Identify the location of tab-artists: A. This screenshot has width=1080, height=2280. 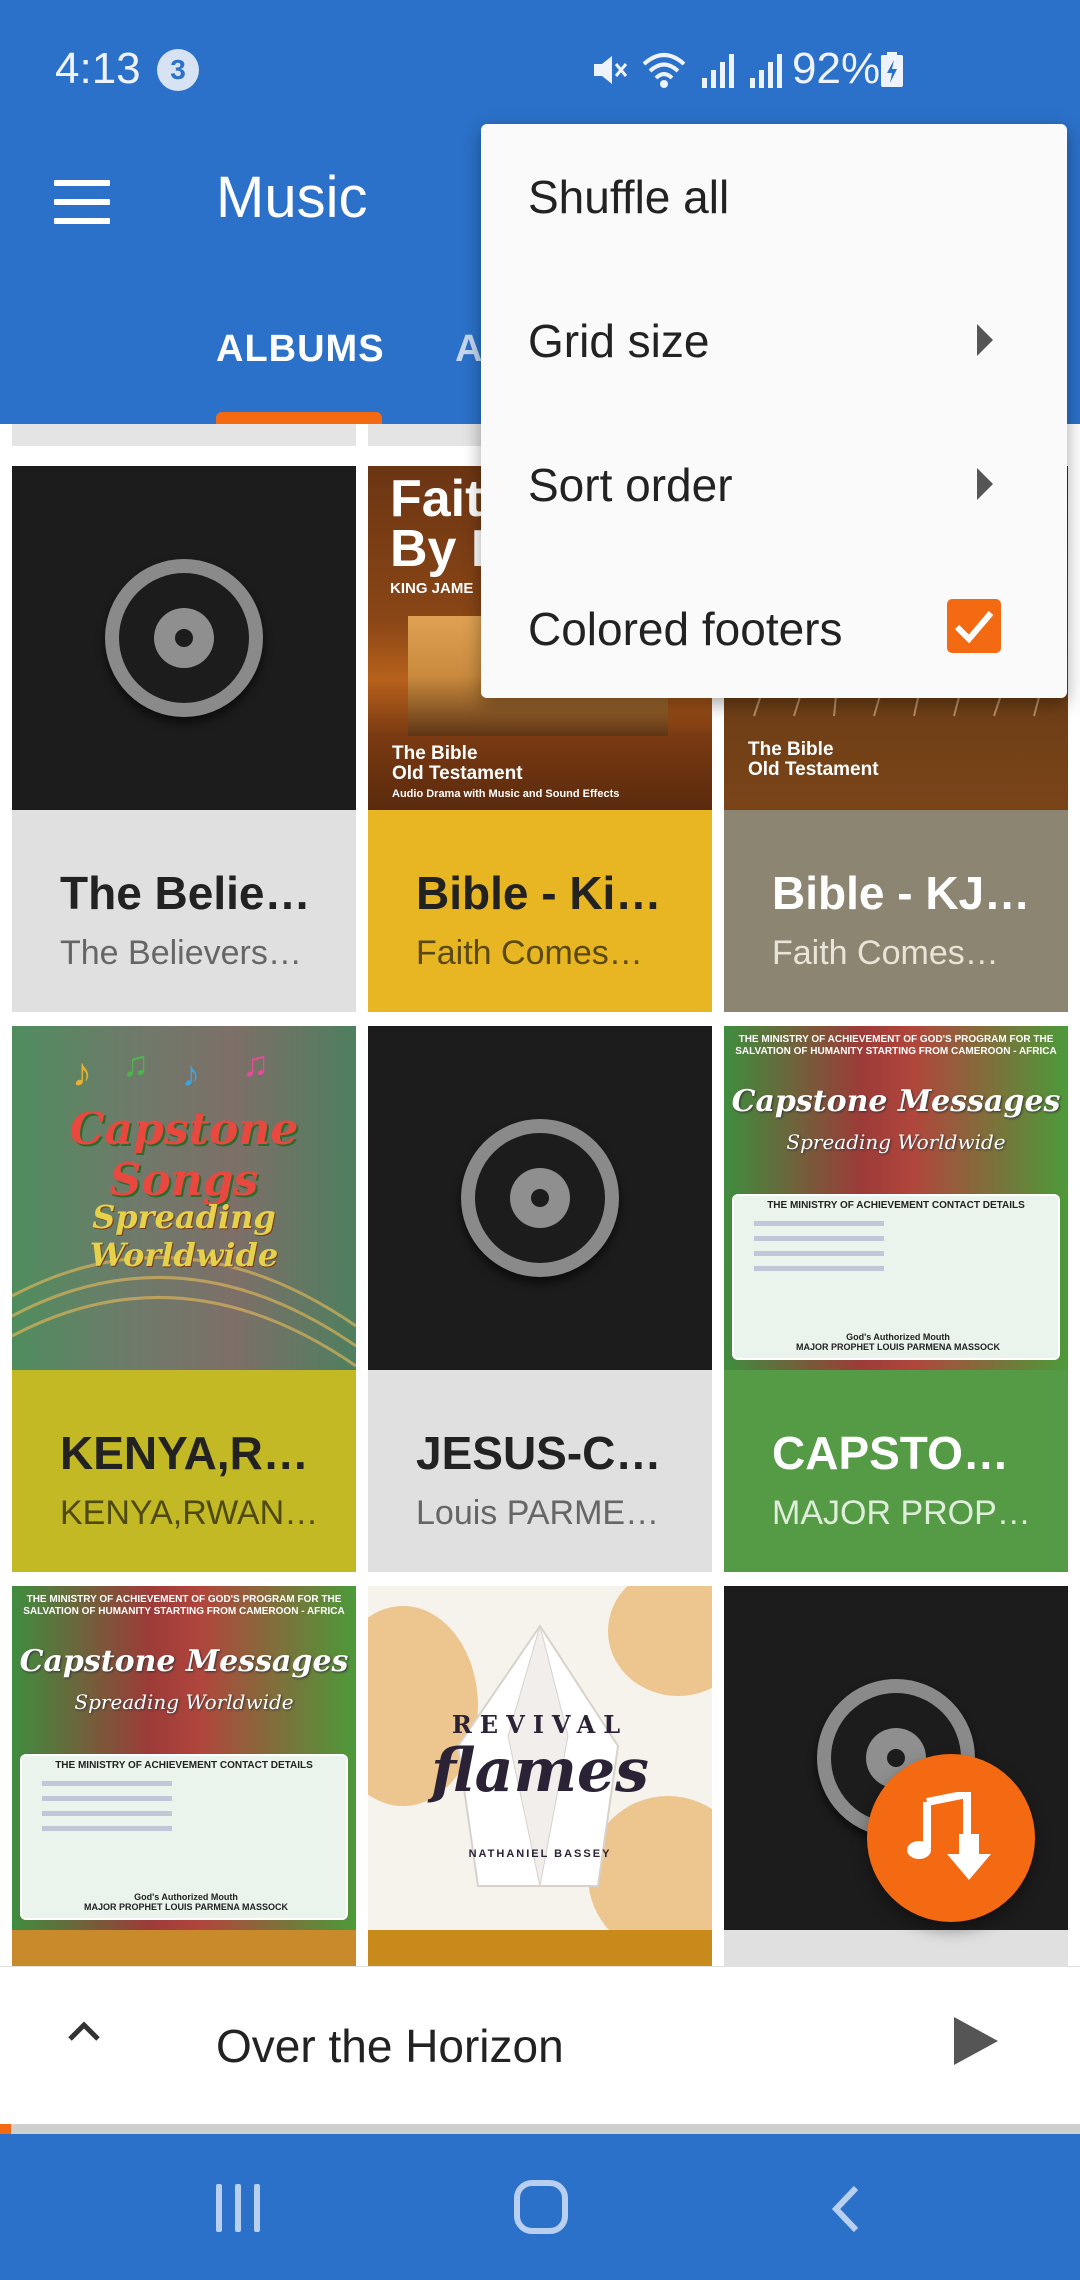
(469, 349).